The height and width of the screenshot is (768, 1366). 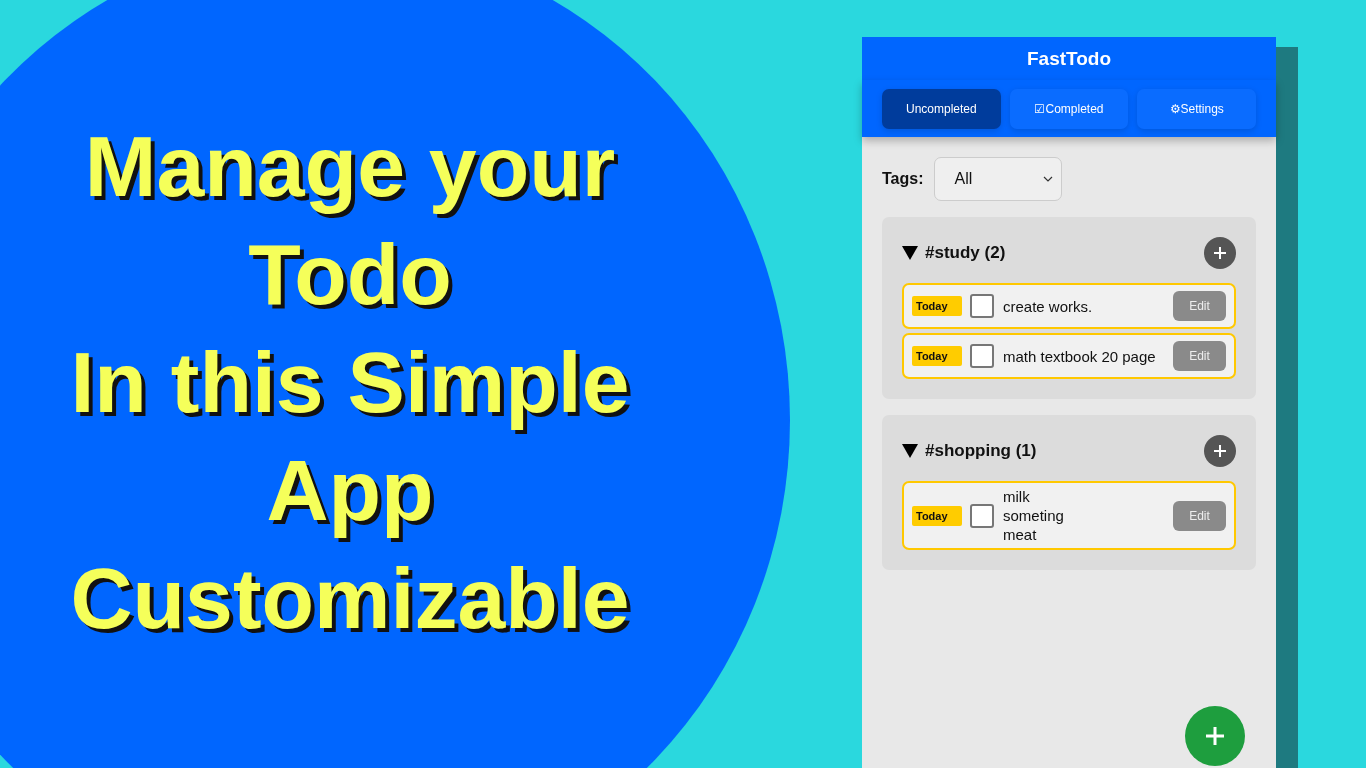 I want to click on add-todo-button, so click(x=1215, y=736).